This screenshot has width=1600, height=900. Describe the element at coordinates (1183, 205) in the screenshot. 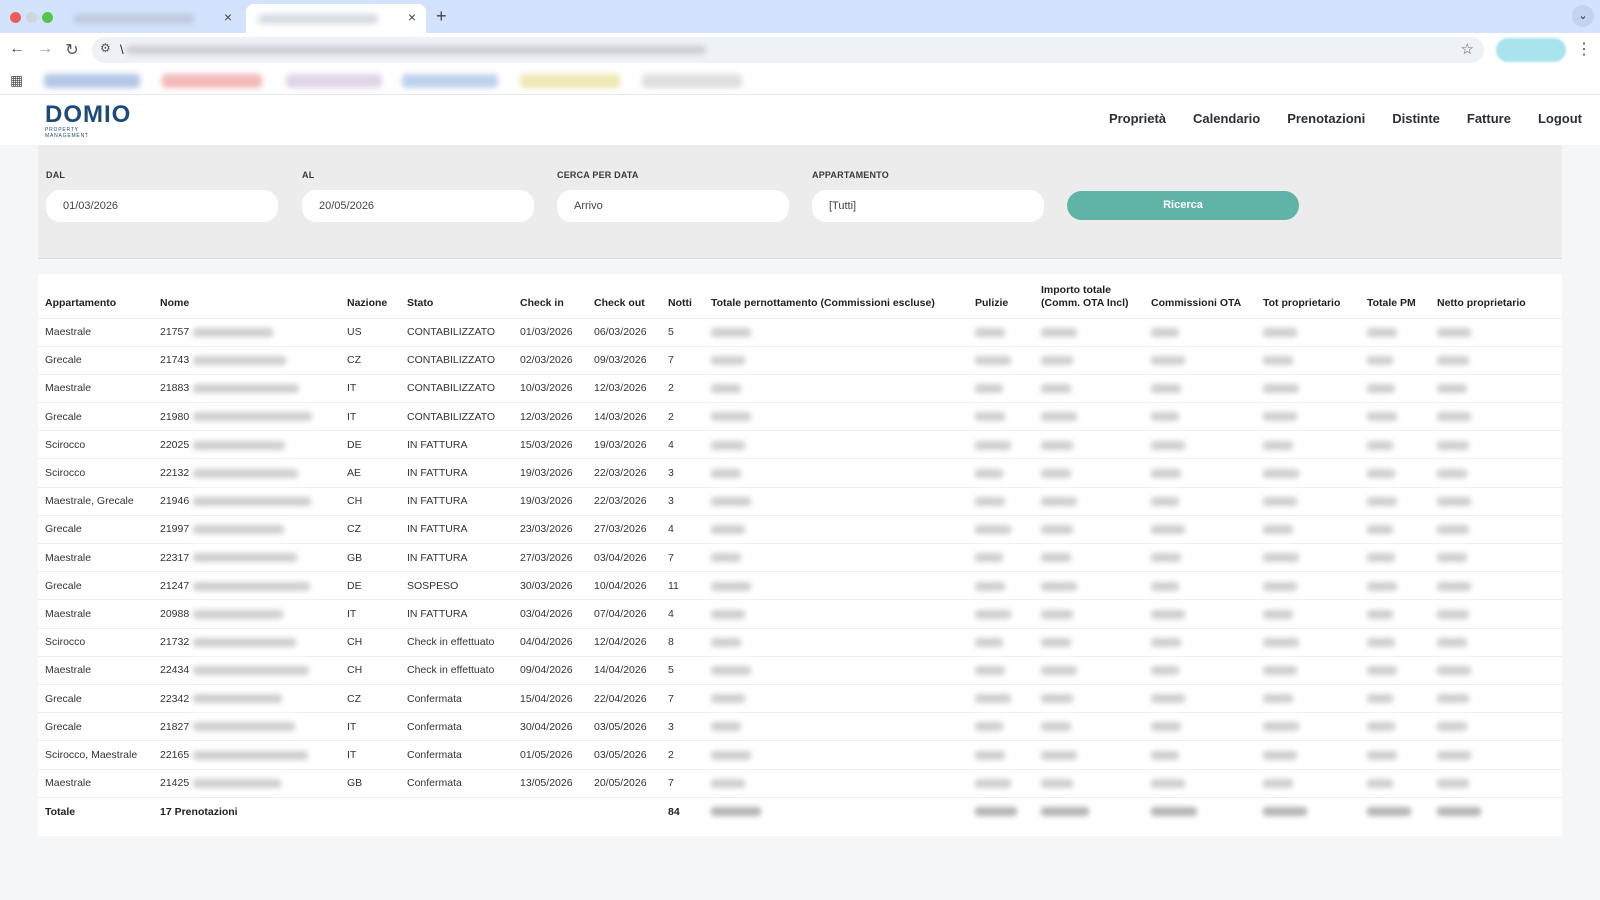

I see `search-button: Ricerca` at that location.